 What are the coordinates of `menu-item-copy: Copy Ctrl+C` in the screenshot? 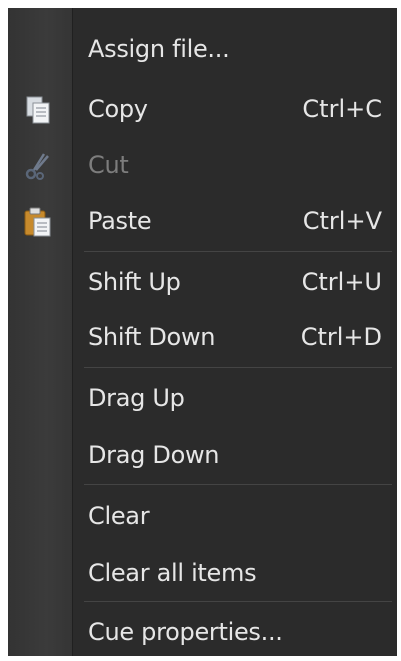 It's located at (202, 109).